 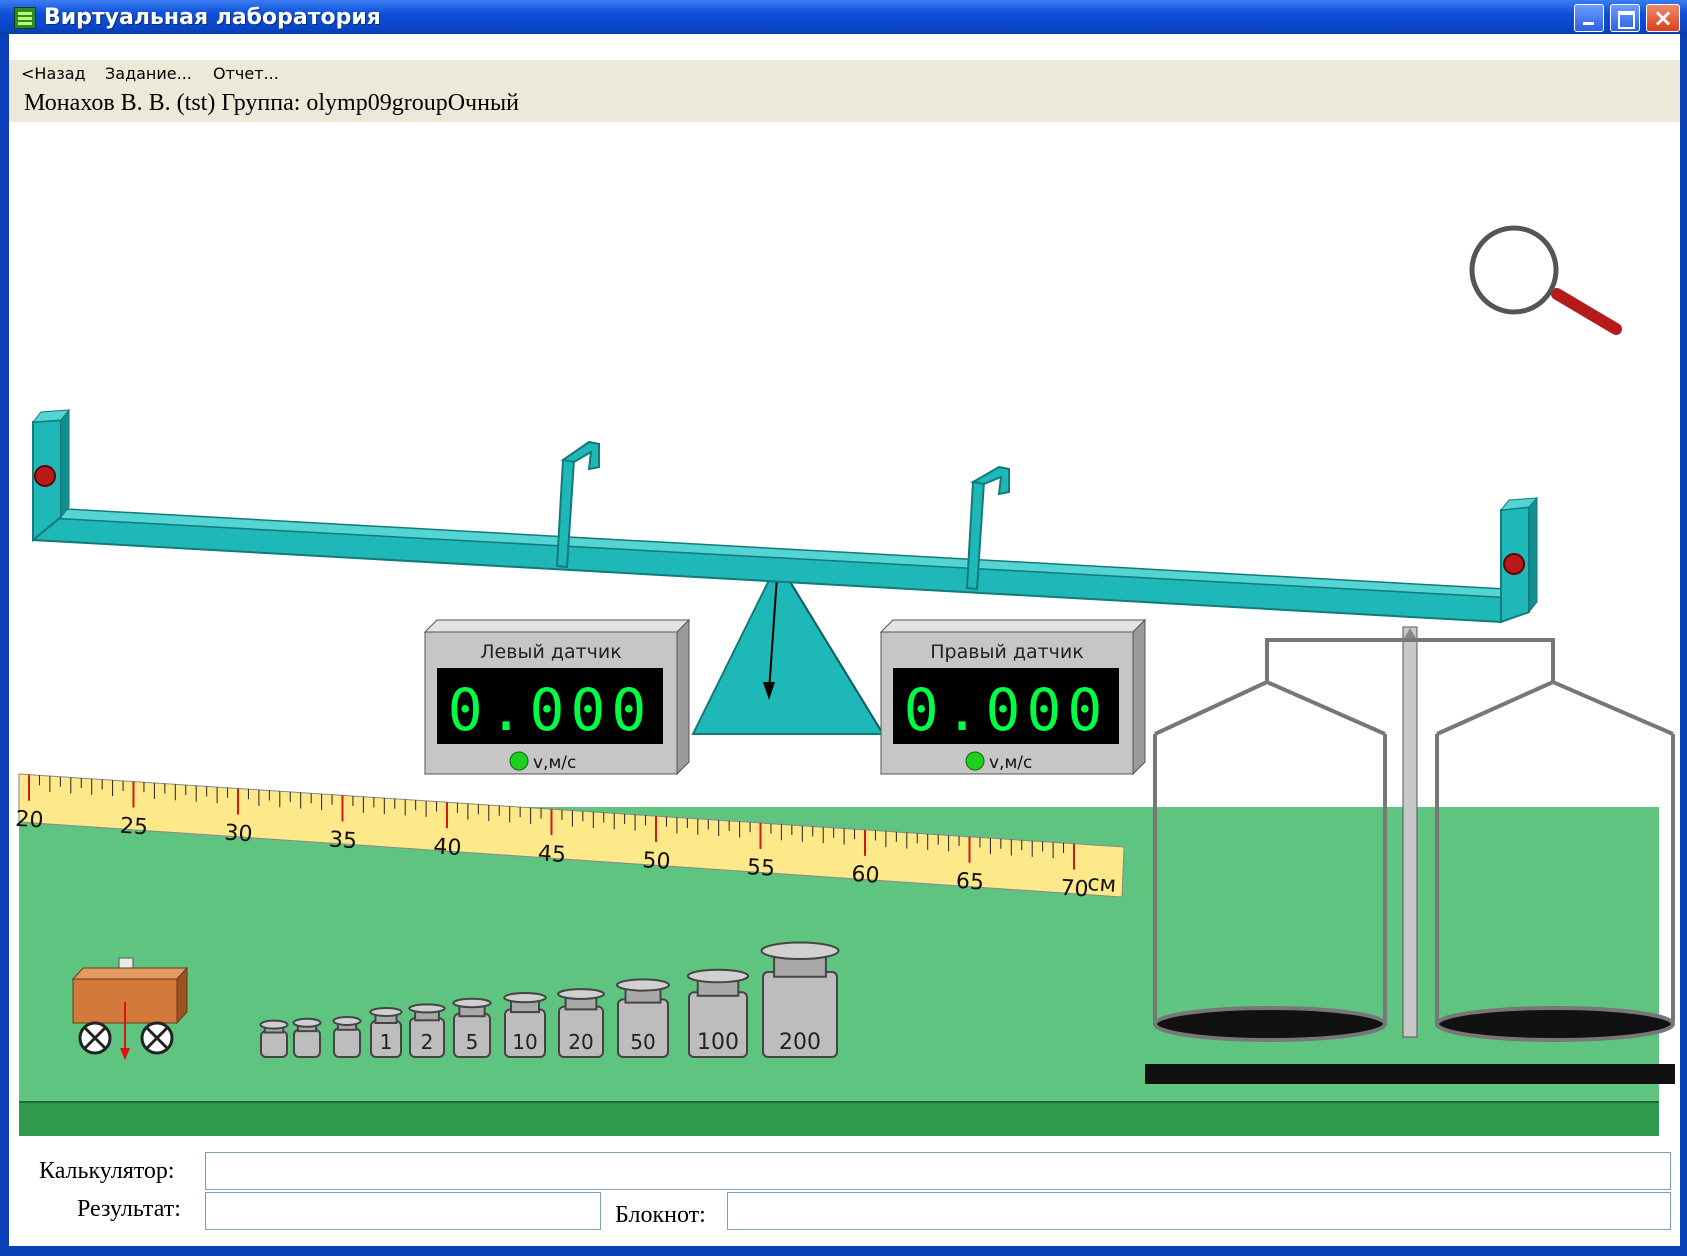 What do you see at coordinates (30, 820) in the screenshot?
I see `ruler-label: 20` at bounding box center [30, 820].